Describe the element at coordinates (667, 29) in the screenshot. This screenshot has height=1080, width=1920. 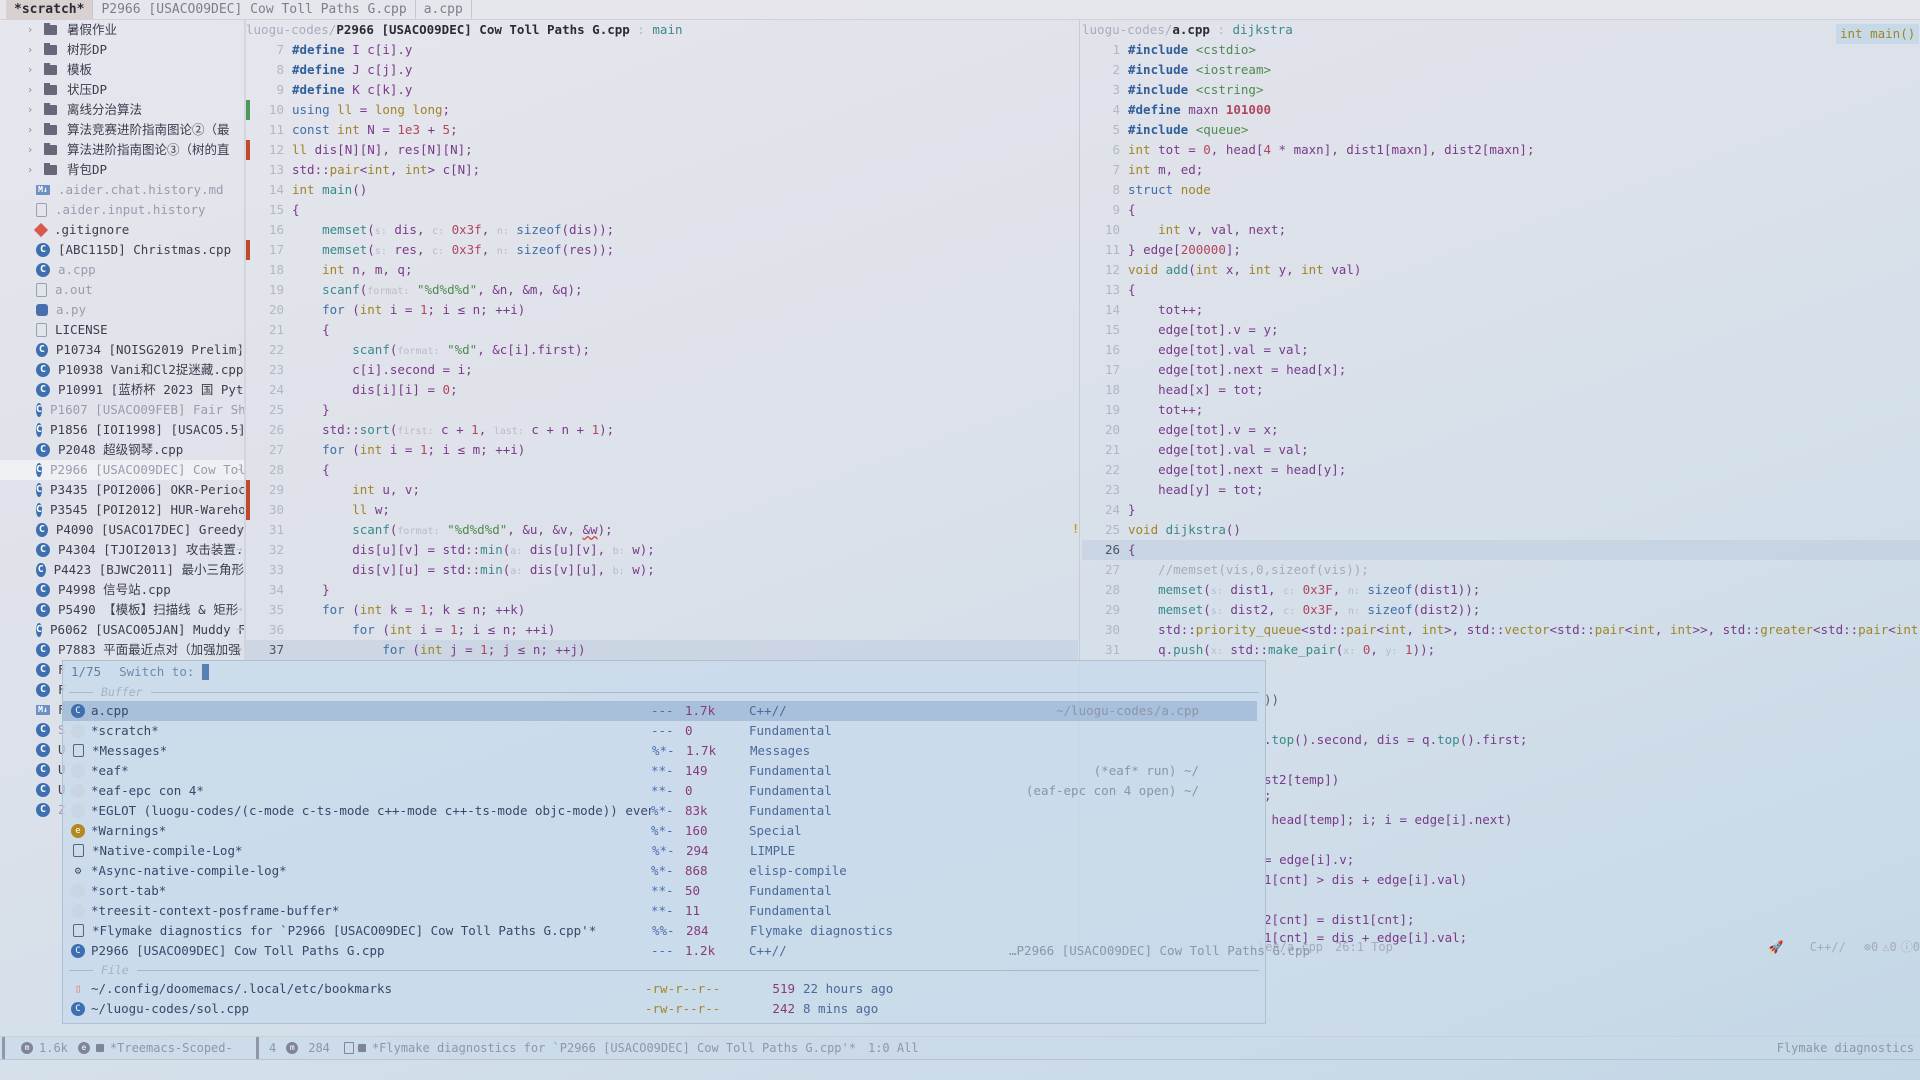
I see `breadcrumb-function: main` at that location.